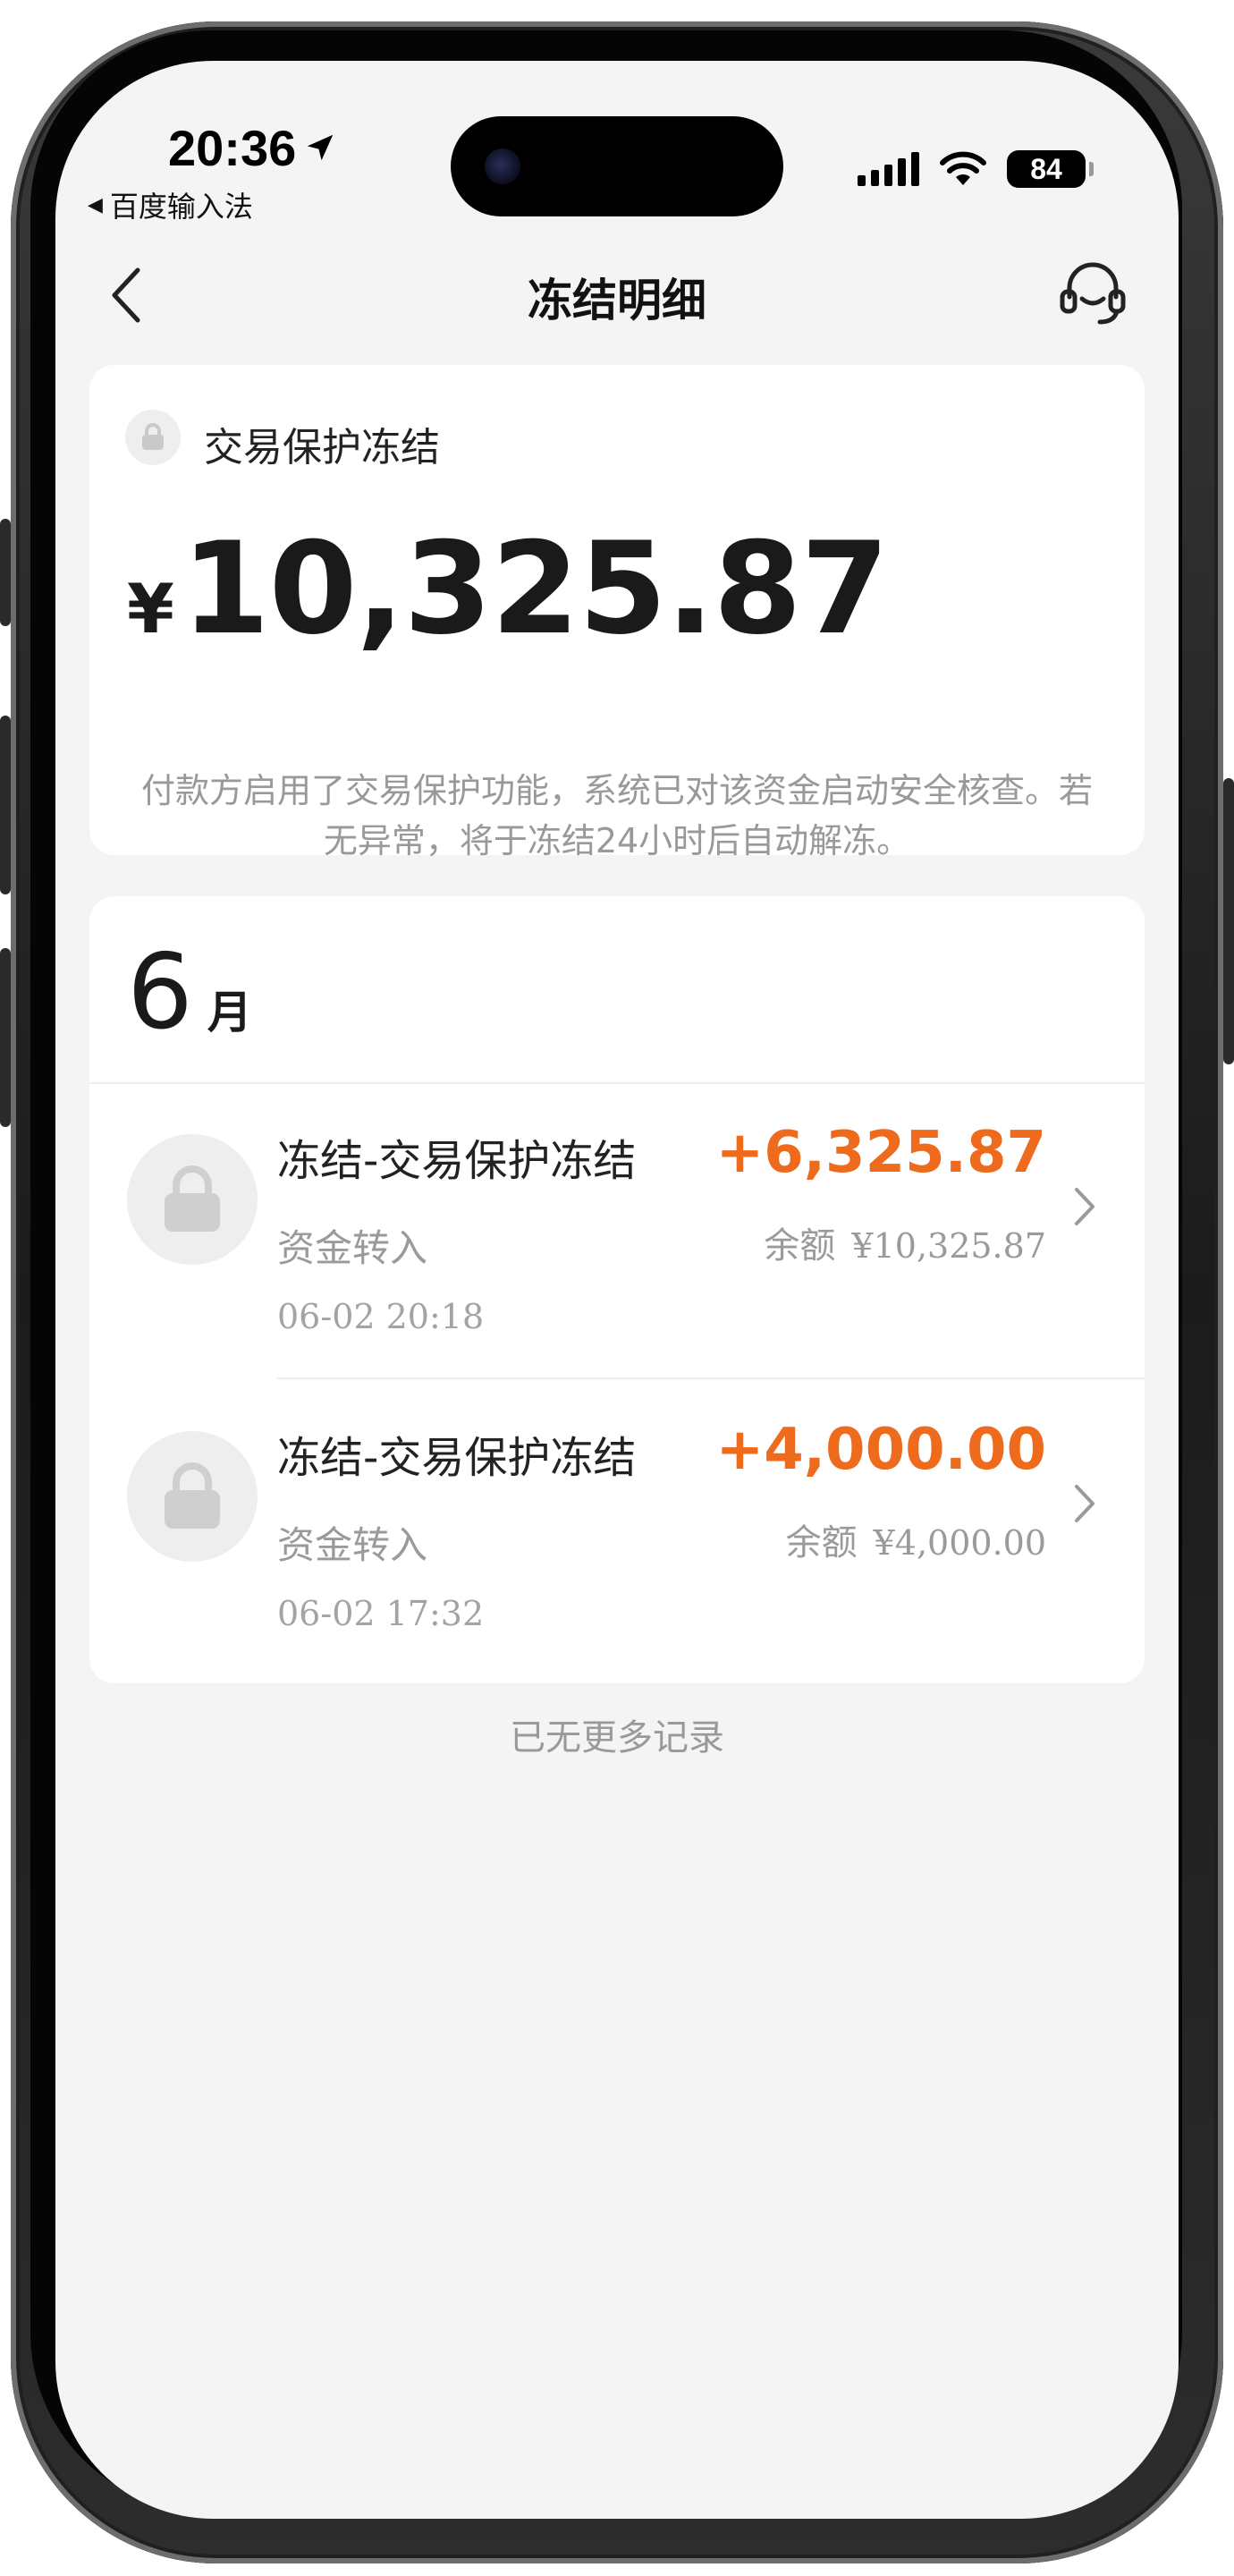 Image resolution: width=1234 pixels, height=2576 pixels. What do you see at coordinates (617, 166) in the screenshot?
I see `dynamic-island` at bounding box center [617, 166].